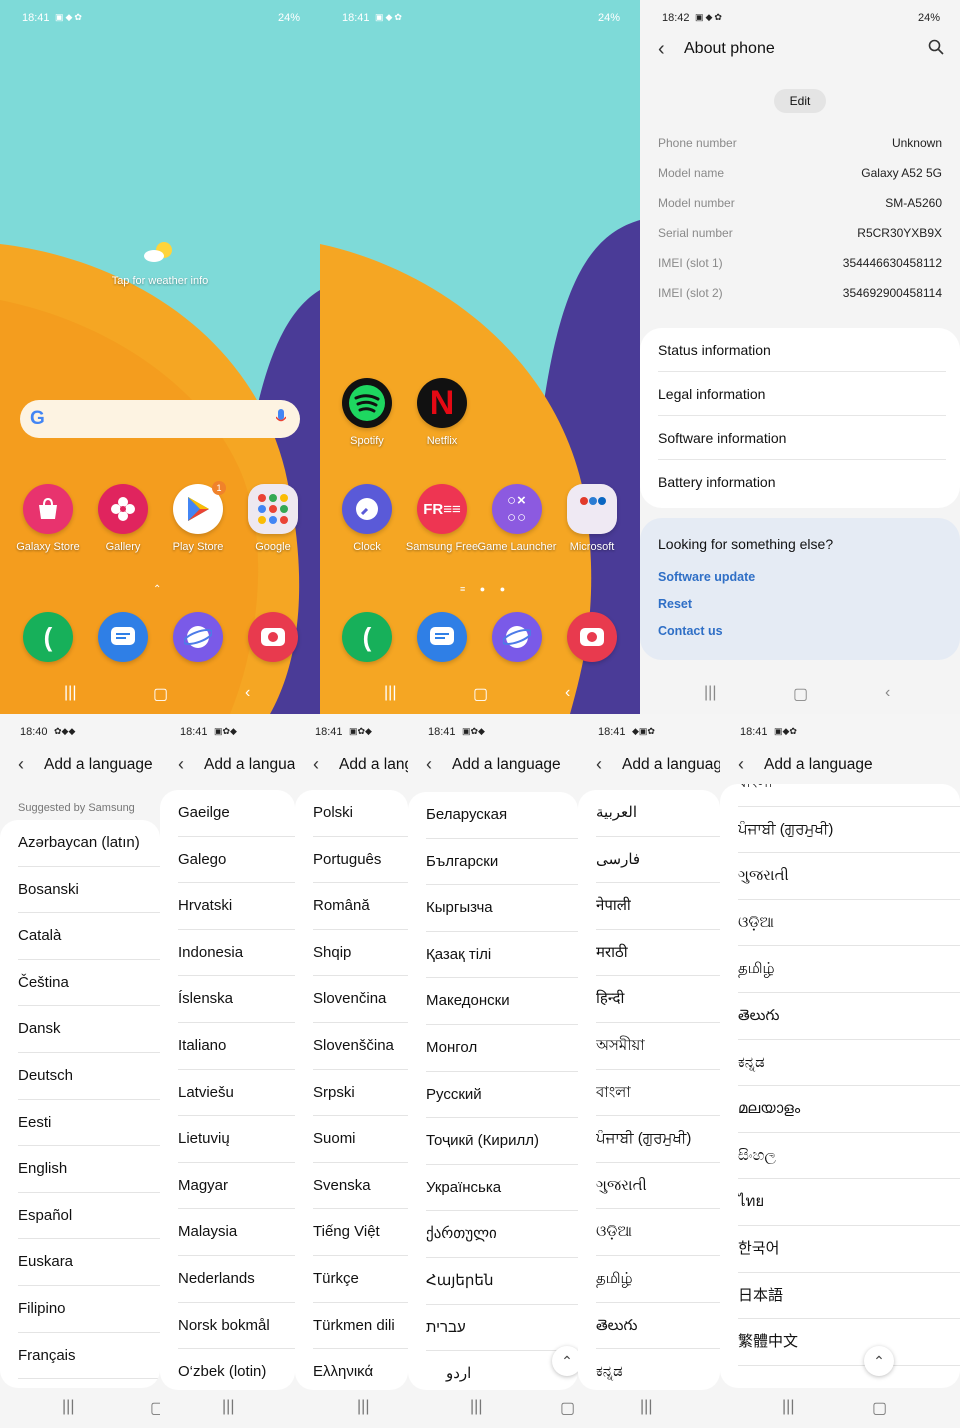  Describe the element at coordinates (360, 1279) in the screenshot. I see `language-item: Türkçe` at that location.